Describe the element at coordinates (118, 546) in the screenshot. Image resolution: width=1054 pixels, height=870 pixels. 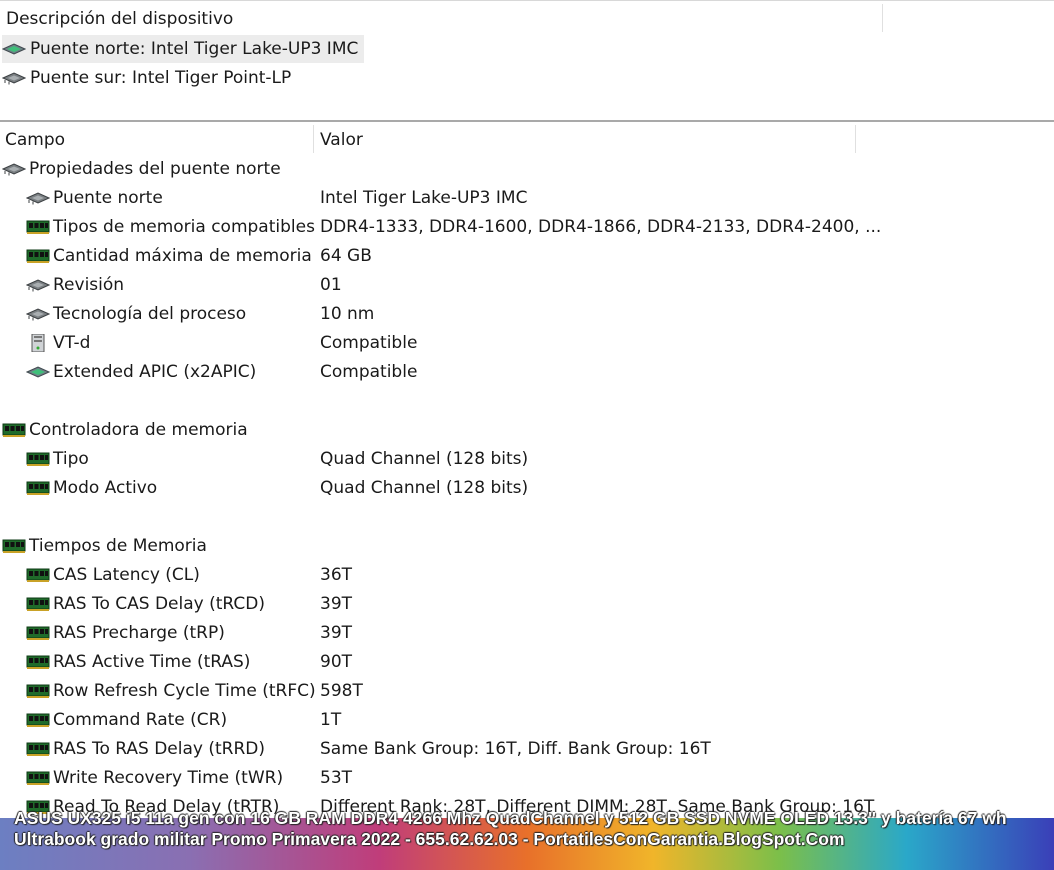
I see `property-field-label: Tiempos de Memoria` at that location.